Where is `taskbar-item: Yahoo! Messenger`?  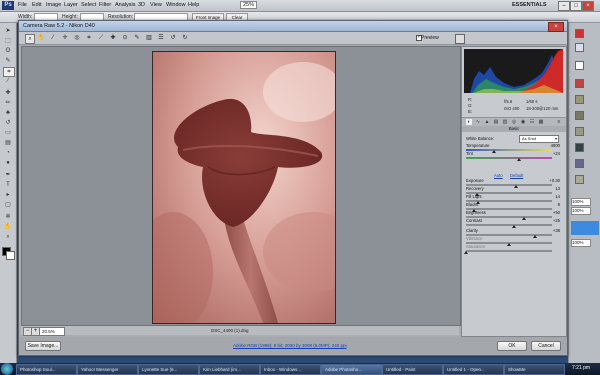
taskbar-item: Yahoo! Messenger is located at coordinates (107, 369).